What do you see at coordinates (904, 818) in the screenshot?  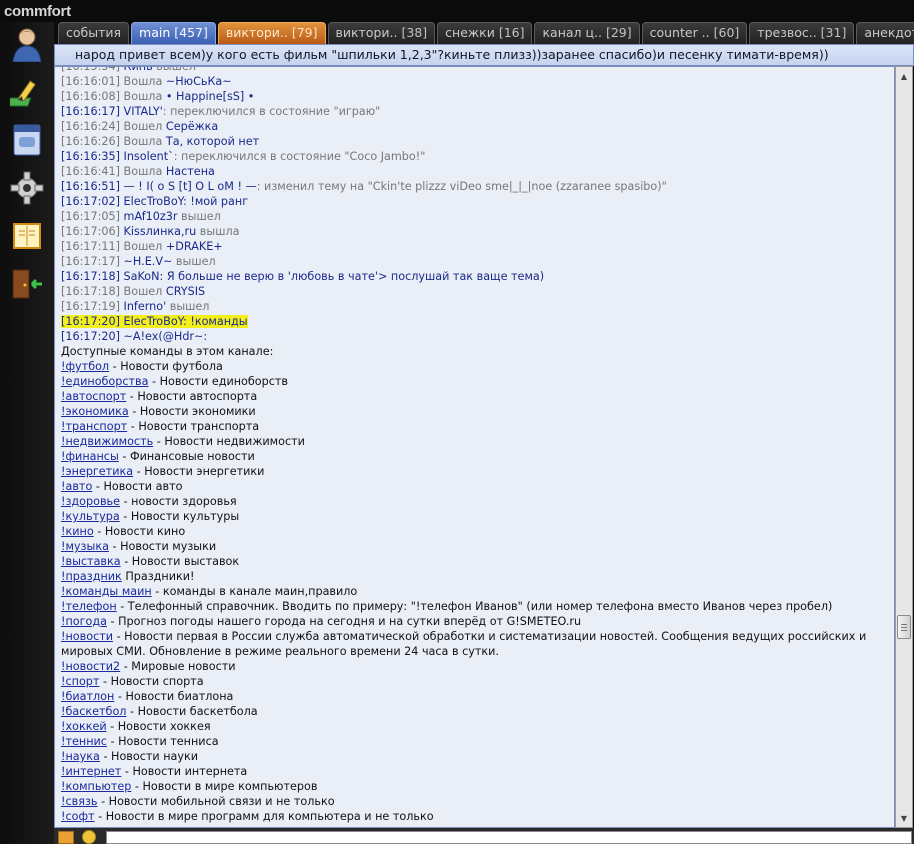 I see `scroll-down-button: ▼` at bounding box center [904, 818].